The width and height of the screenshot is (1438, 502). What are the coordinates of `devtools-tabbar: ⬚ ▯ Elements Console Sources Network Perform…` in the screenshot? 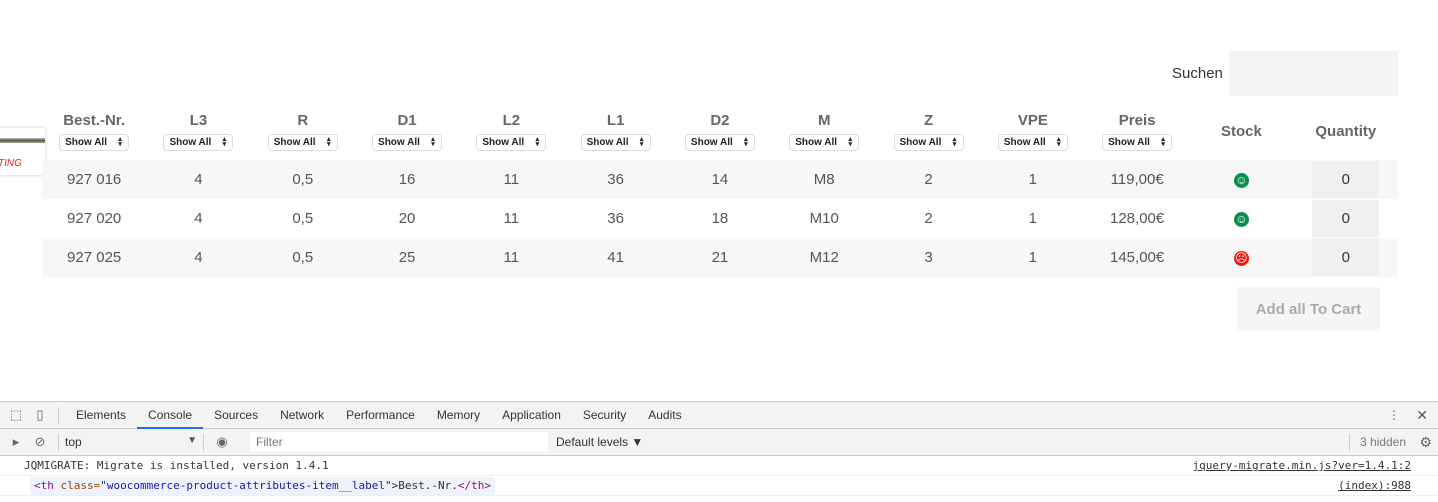 It's located at (719, 415).